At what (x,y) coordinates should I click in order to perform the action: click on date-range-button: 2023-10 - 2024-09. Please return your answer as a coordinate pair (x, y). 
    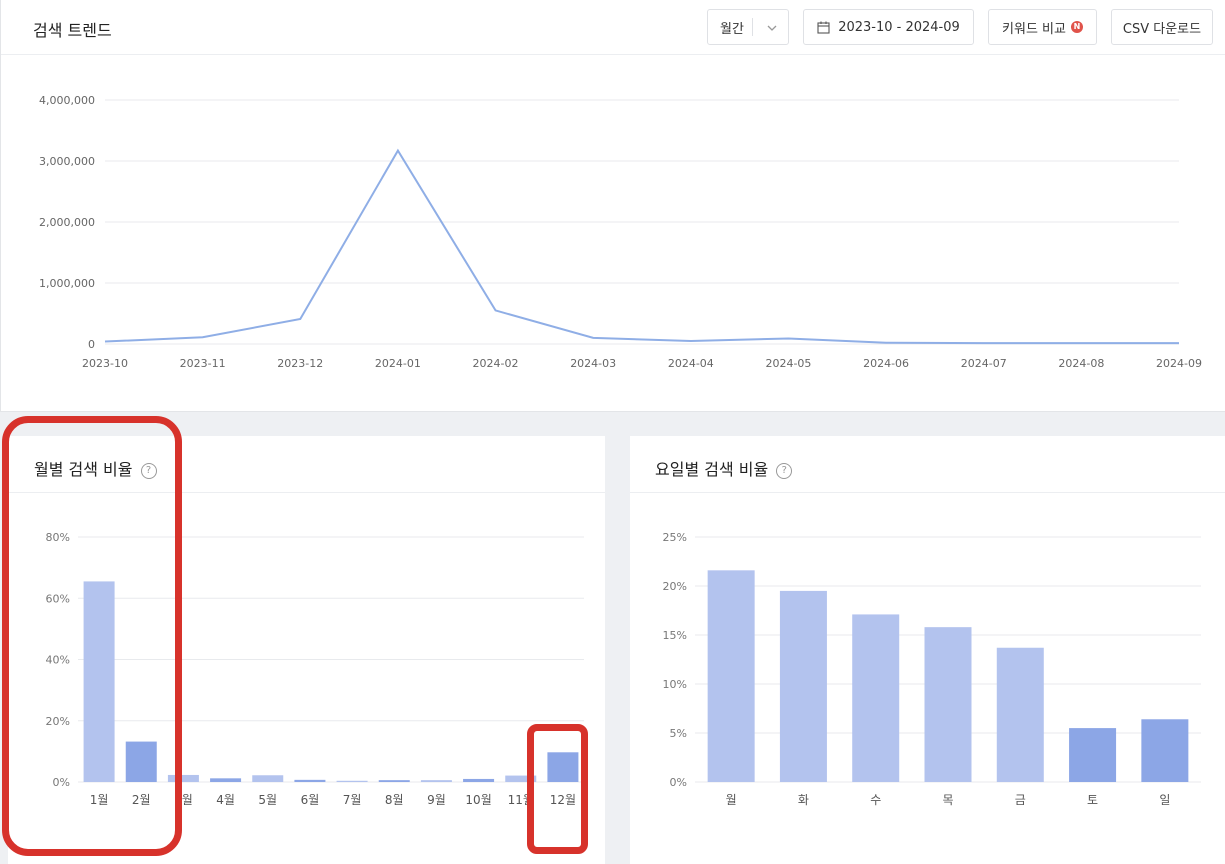
    Looking at the image, I should click on (888, 27).